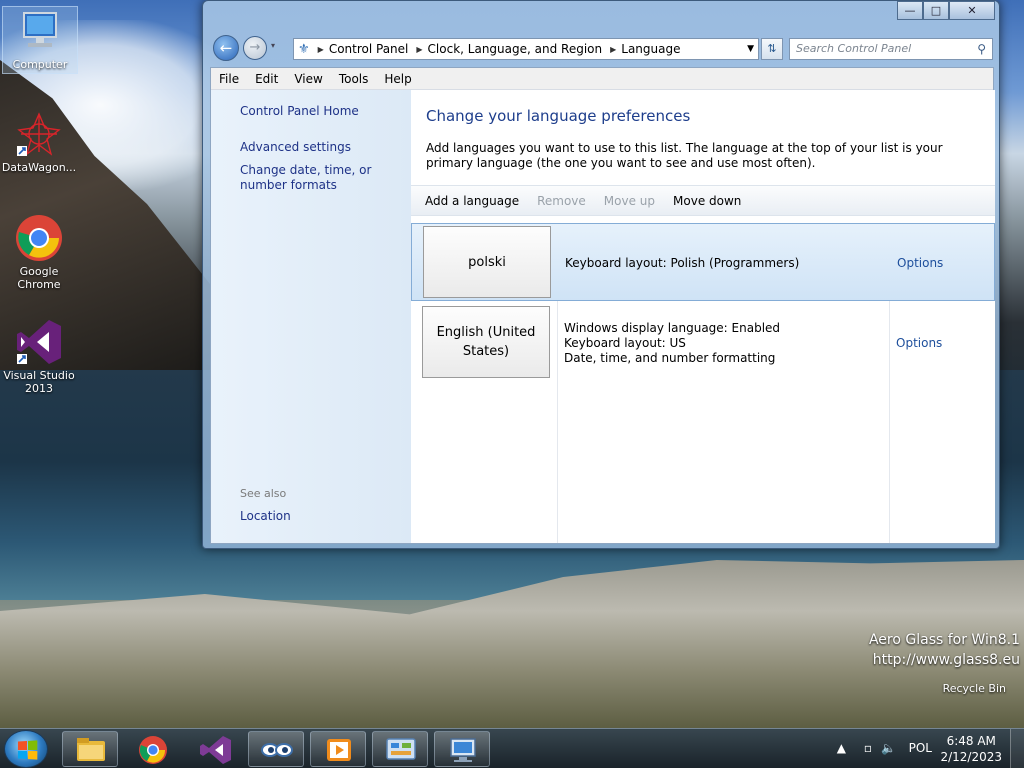 The image size is (1024, 768). I want to click on recycle-bin-label: Recycle Bin, so click(974, 688).